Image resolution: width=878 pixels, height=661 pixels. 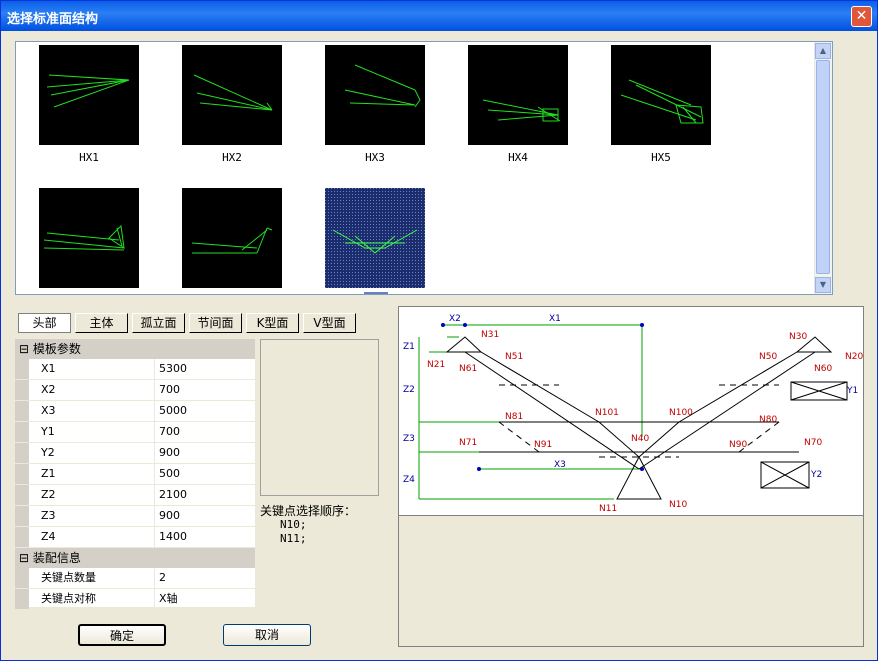 I want to click on node-label: N50, so click(x=768, y=357).